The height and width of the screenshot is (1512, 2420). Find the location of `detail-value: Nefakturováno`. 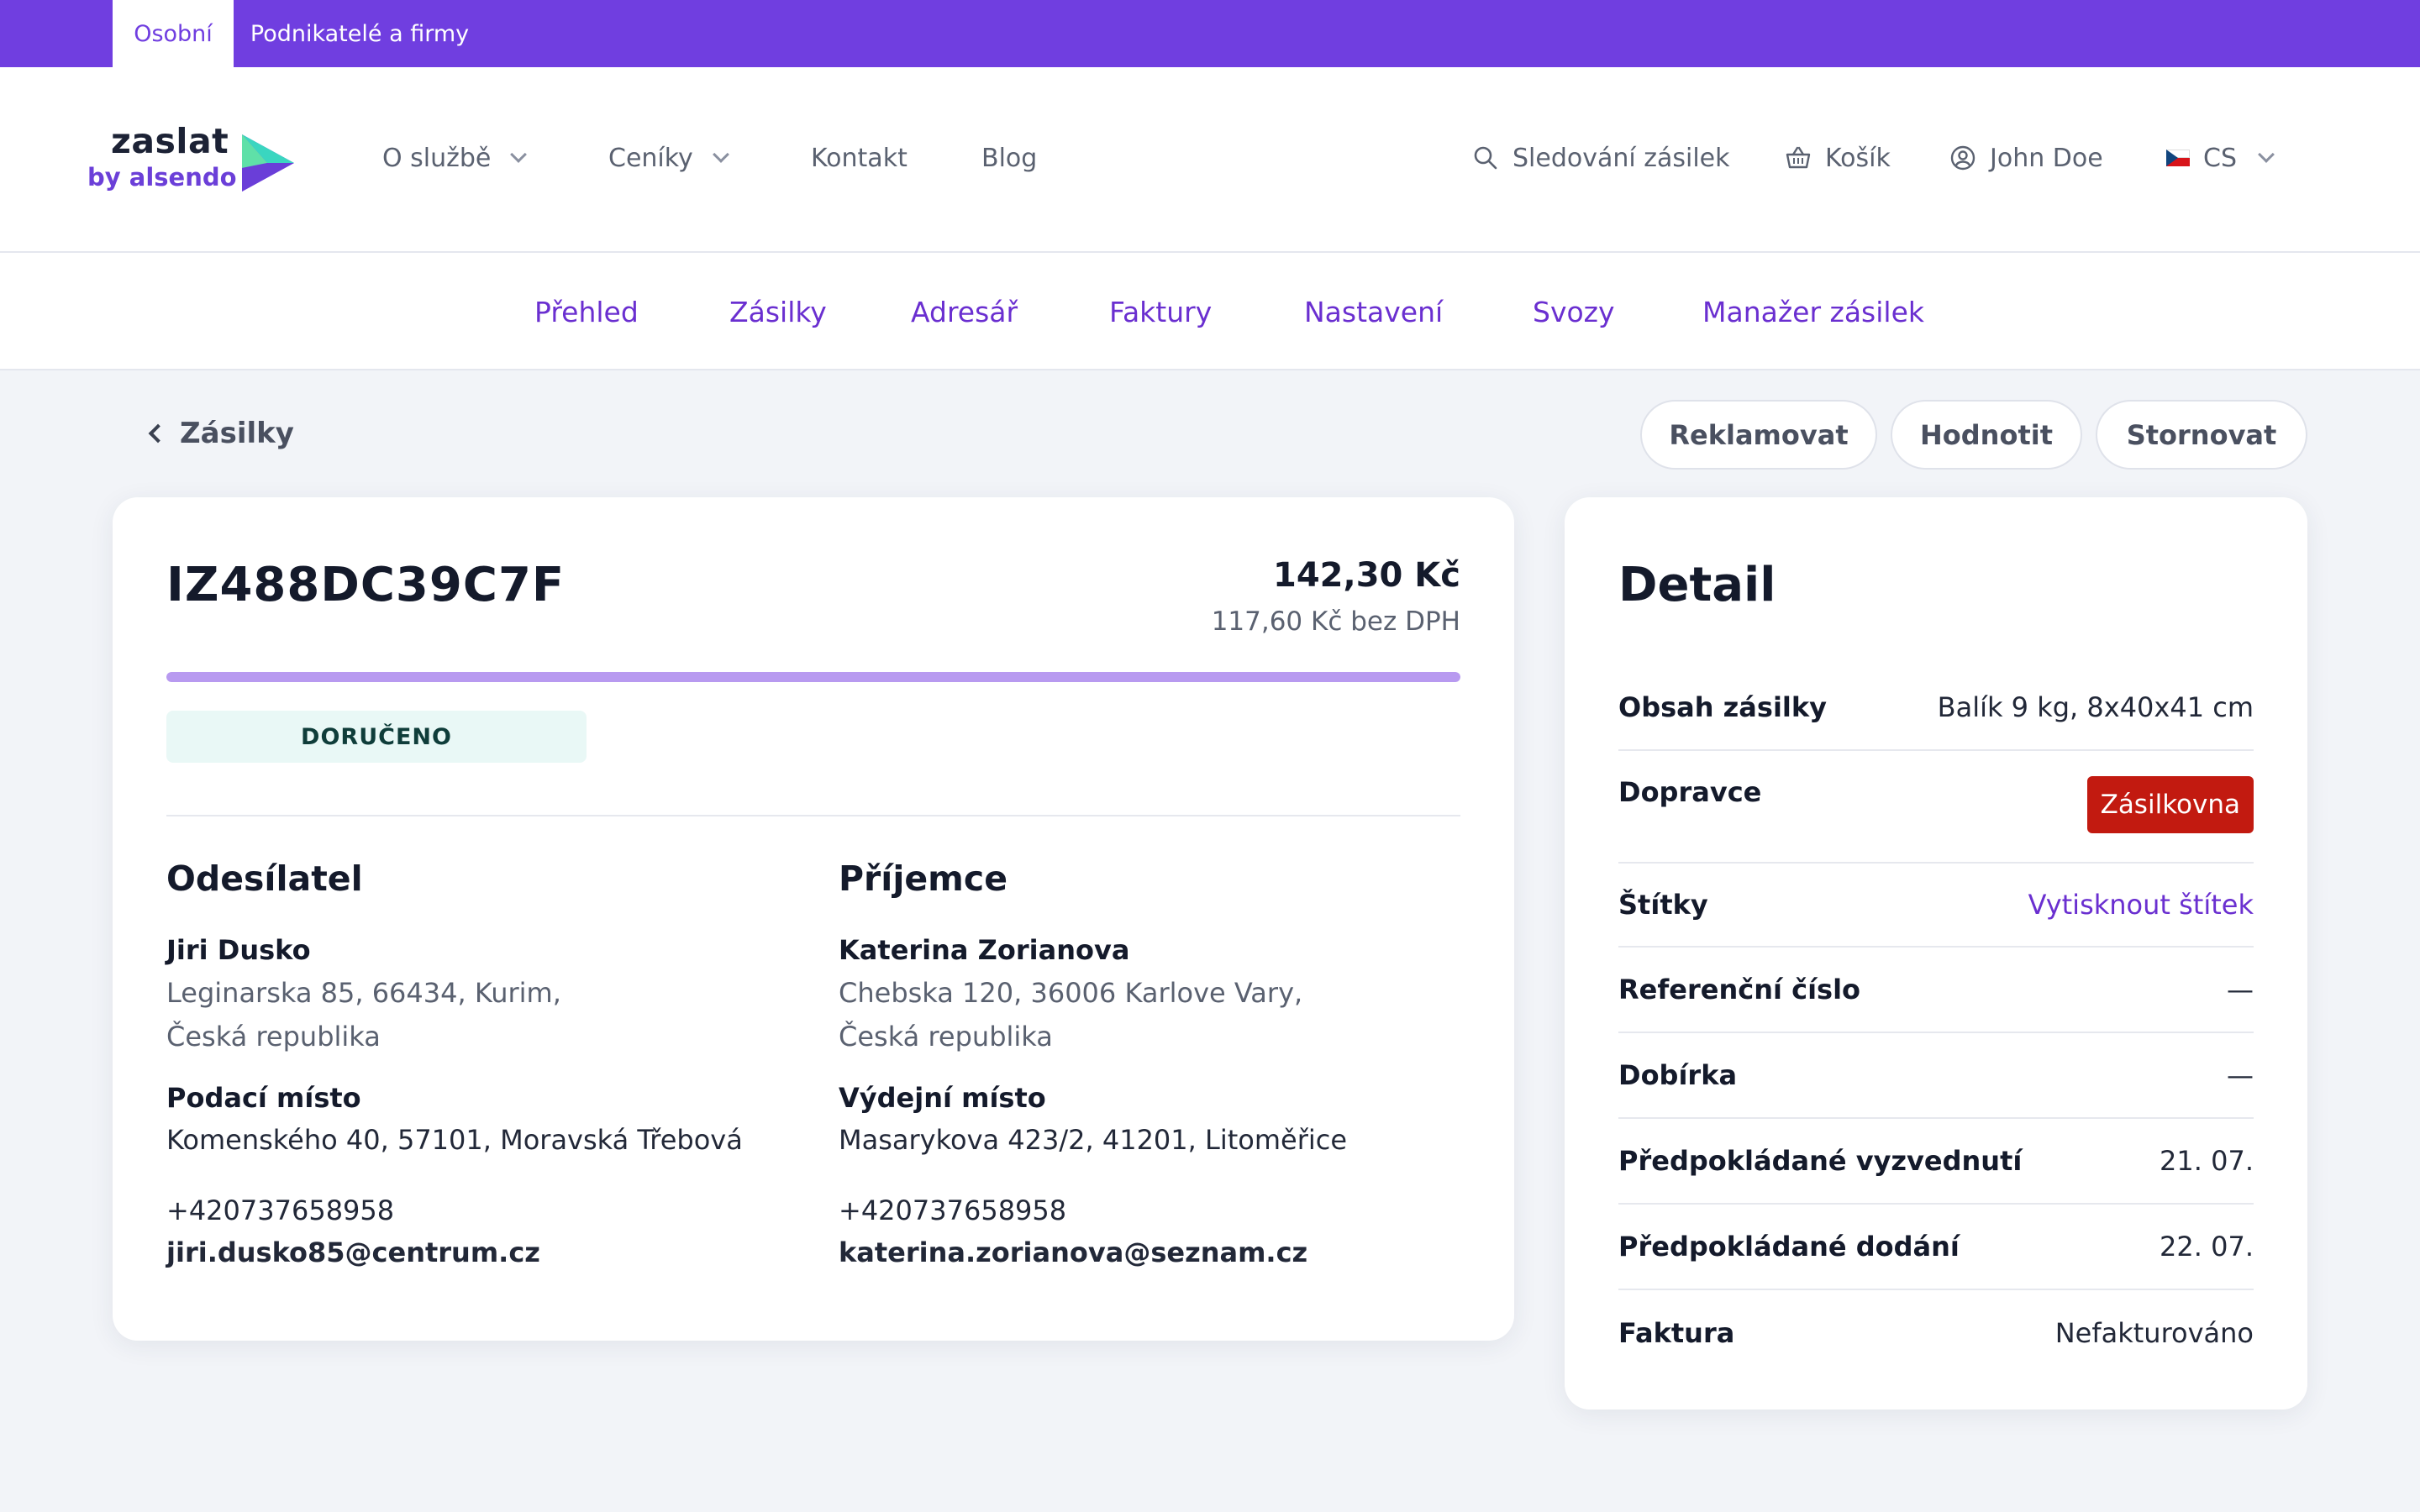

detail-value: Nefakturováno is located at coordinates (2154, 1333).